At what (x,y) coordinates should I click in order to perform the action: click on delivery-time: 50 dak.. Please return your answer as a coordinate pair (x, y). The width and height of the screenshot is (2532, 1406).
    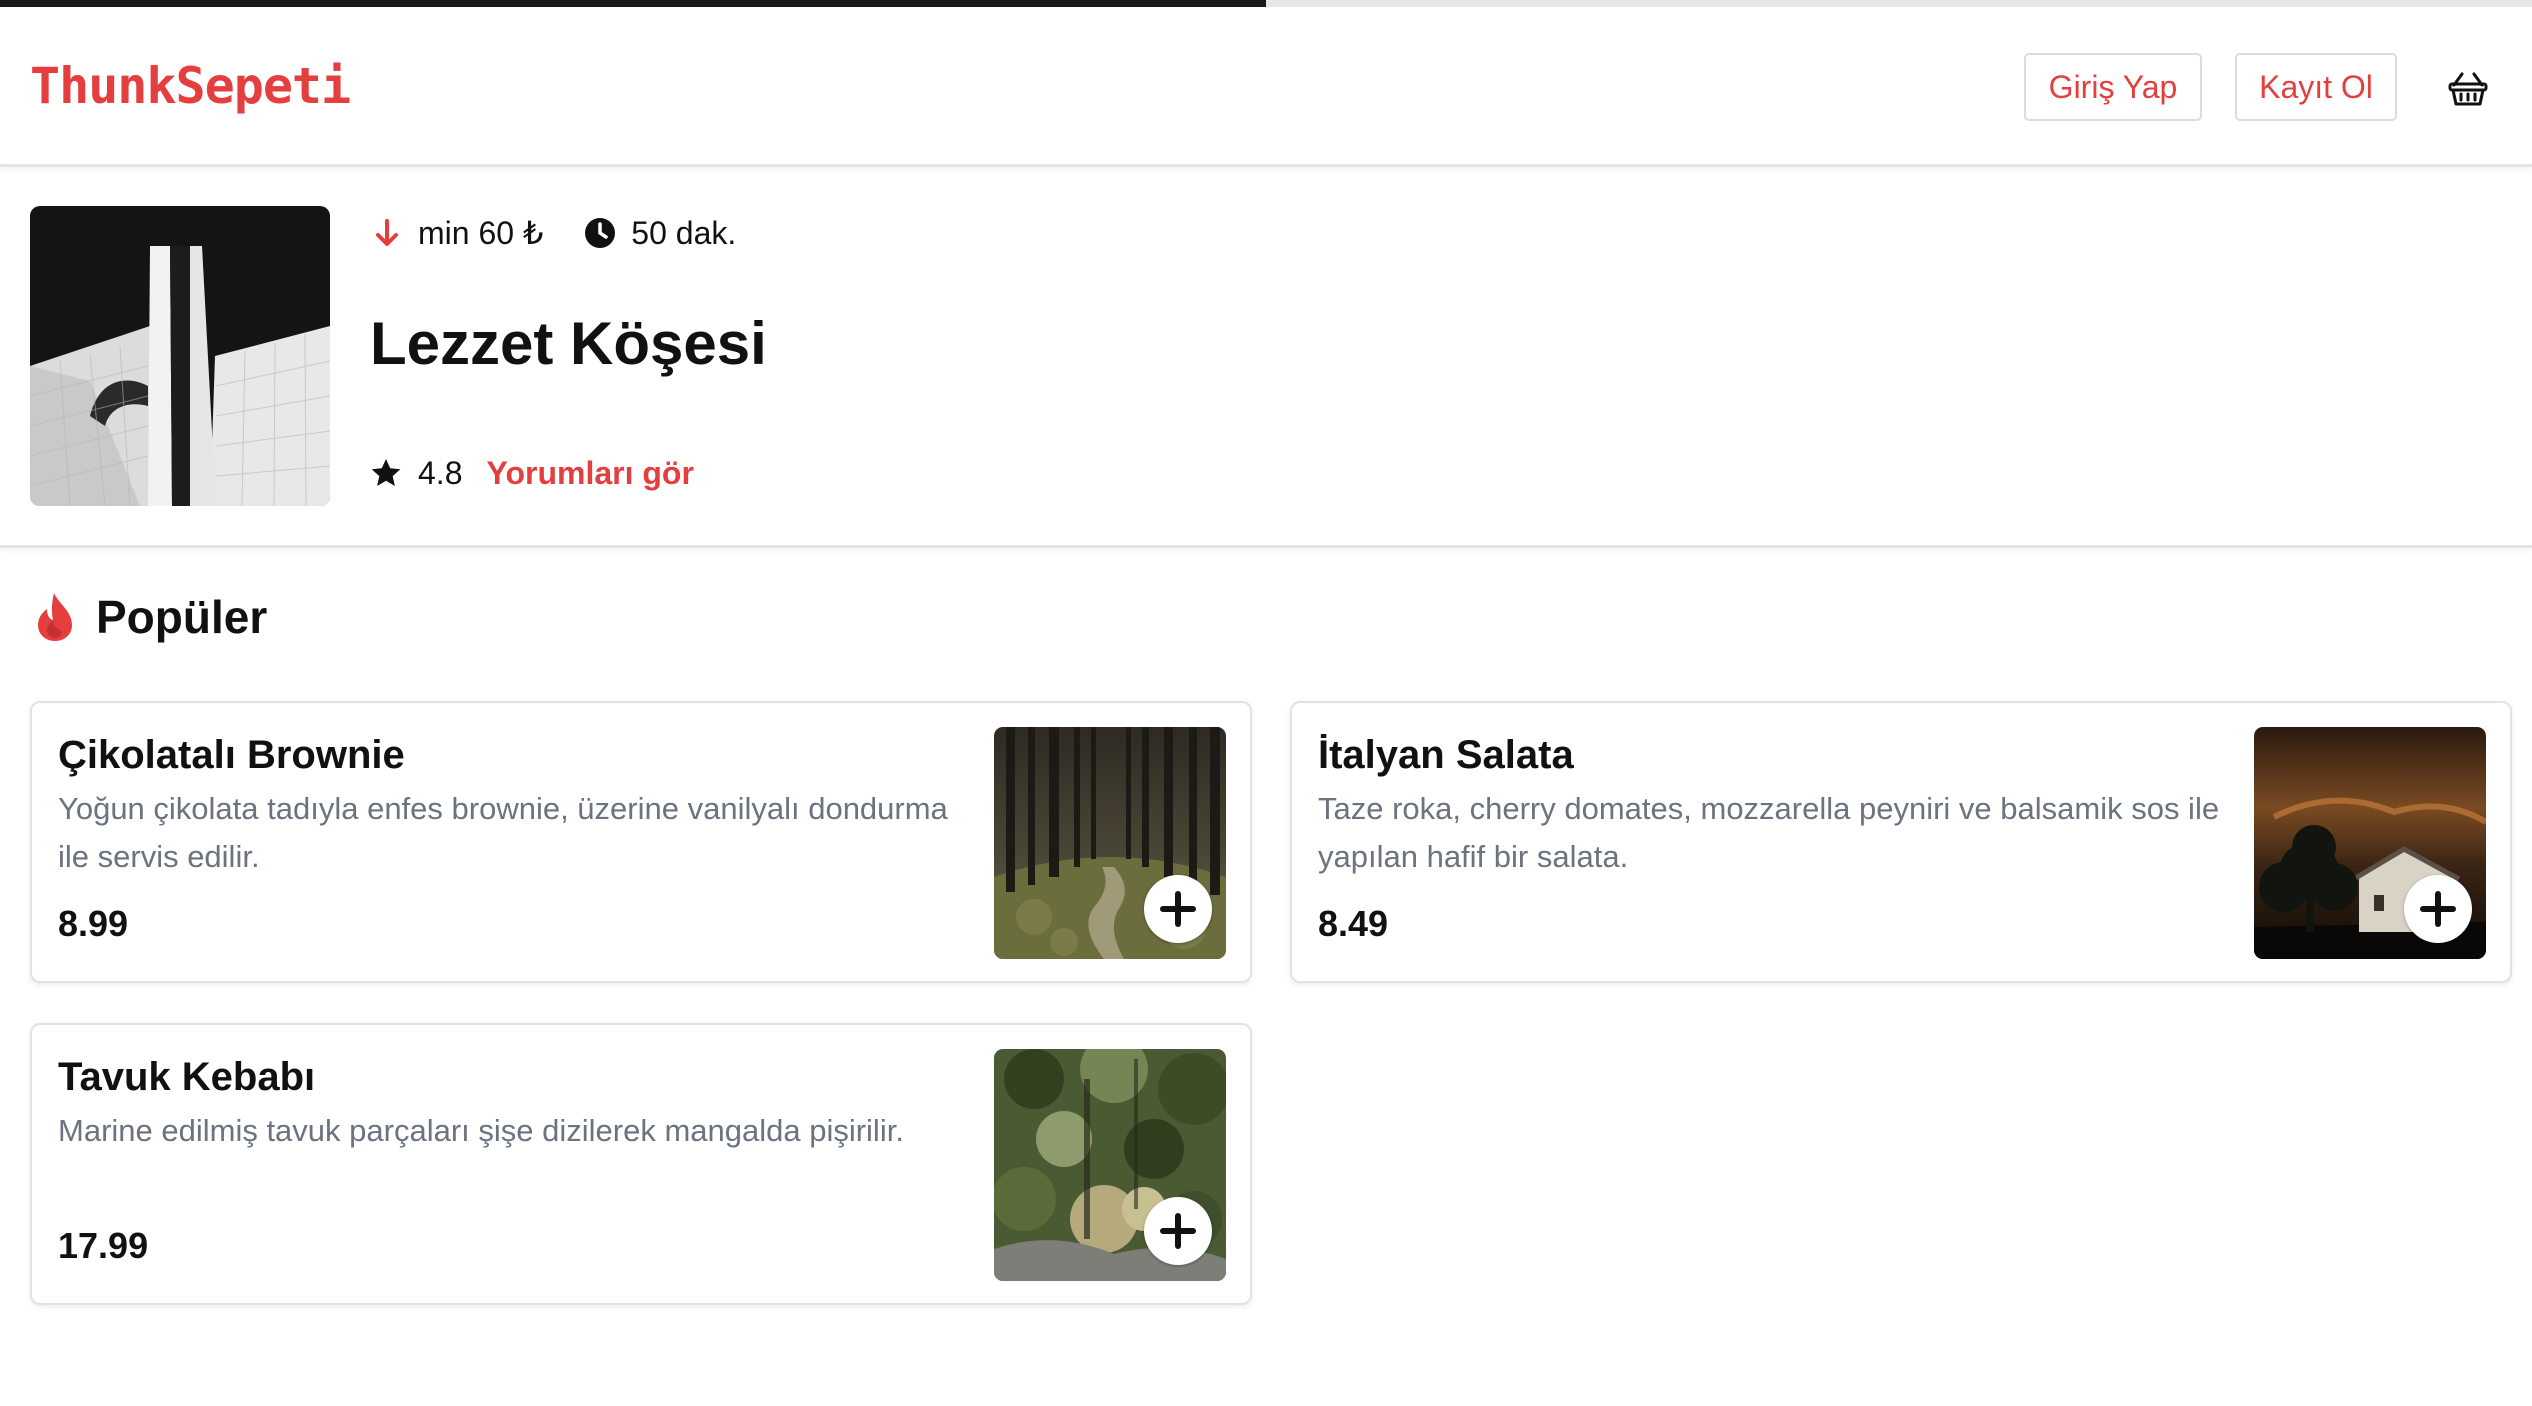
    Looking at the image, I should click on (684, 232).